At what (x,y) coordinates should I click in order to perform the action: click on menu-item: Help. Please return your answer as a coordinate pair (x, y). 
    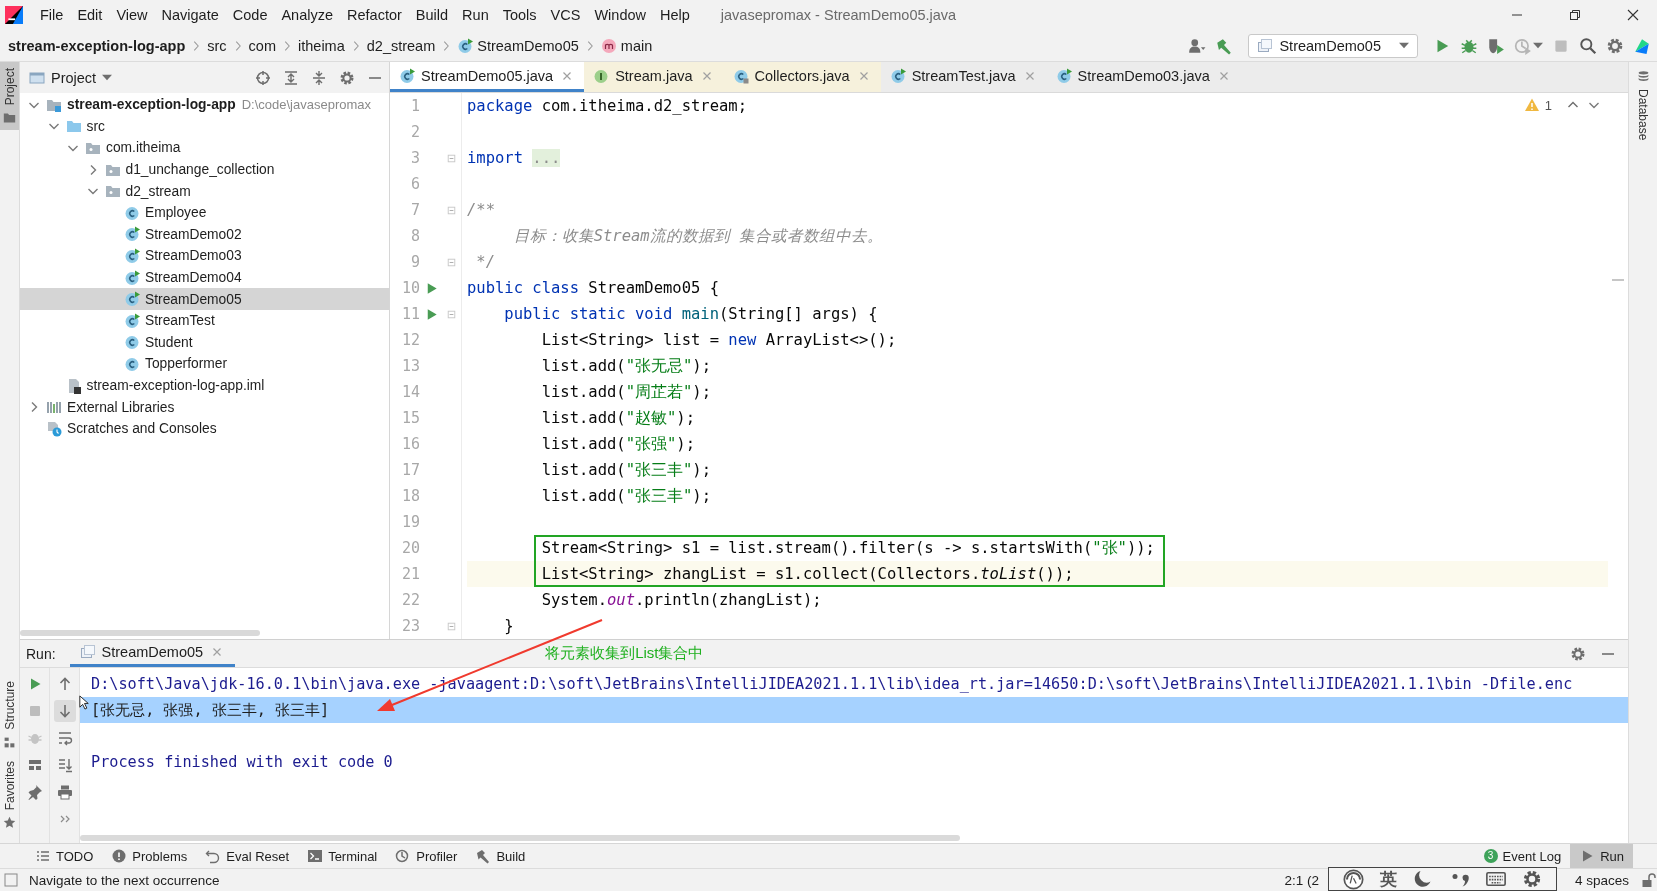
    Looking at the image, I should click on (675, 15).